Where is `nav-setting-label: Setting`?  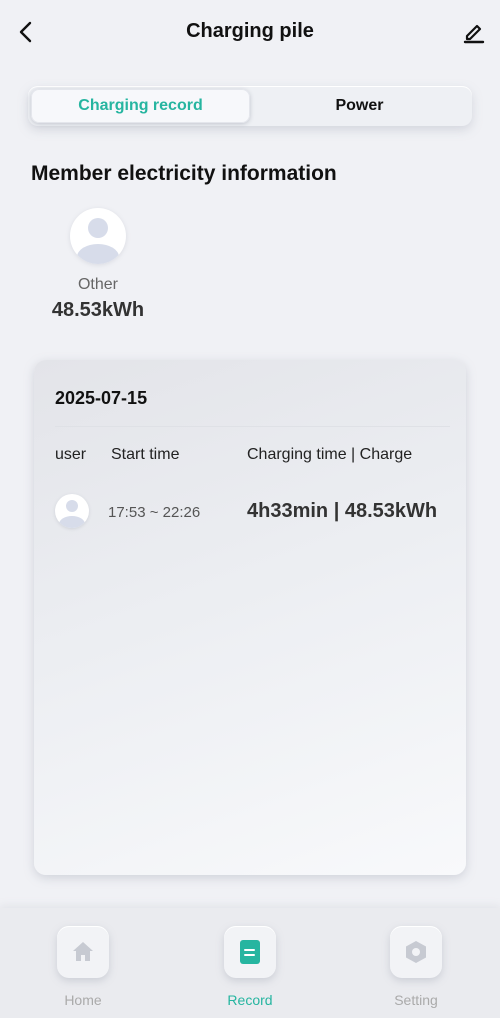 nav-setting-label: Setting is located at coordinates (416, 1000).